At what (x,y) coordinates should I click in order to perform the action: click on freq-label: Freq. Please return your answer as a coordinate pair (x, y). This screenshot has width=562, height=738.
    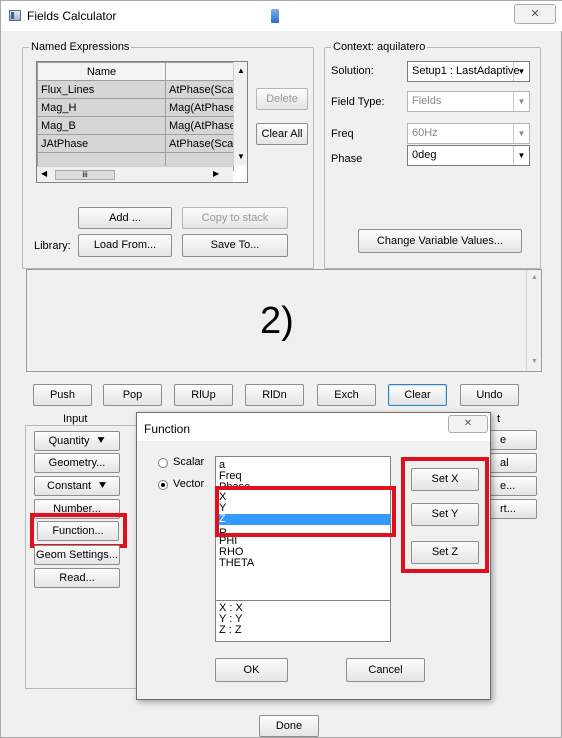
    Looking at the image, I should click on (342, 134).